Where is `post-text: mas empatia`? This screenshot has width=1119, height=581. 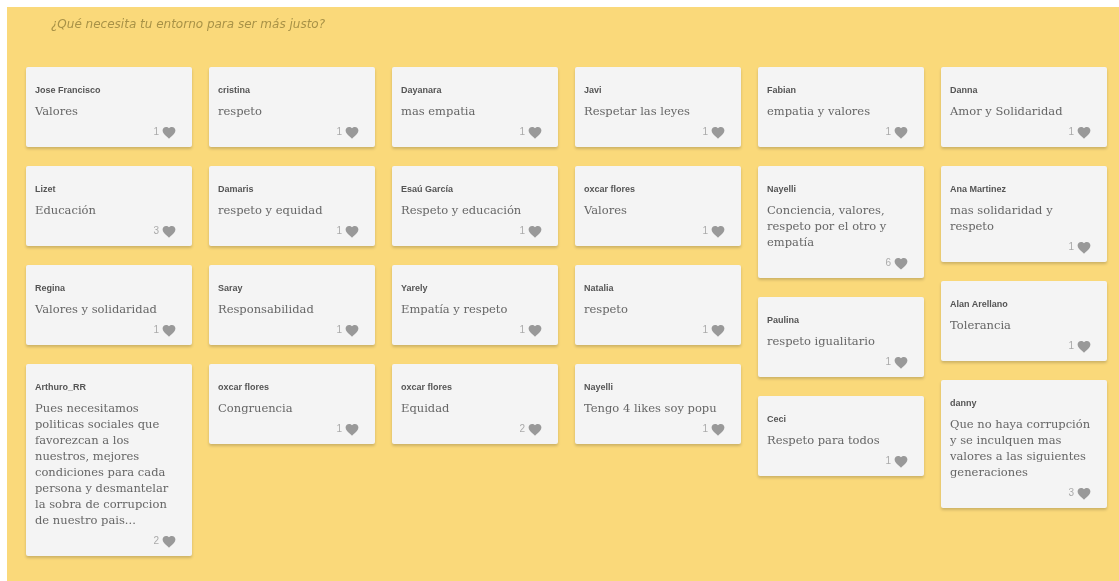
post-text: mas empatia is located at coordinates (439, 111).